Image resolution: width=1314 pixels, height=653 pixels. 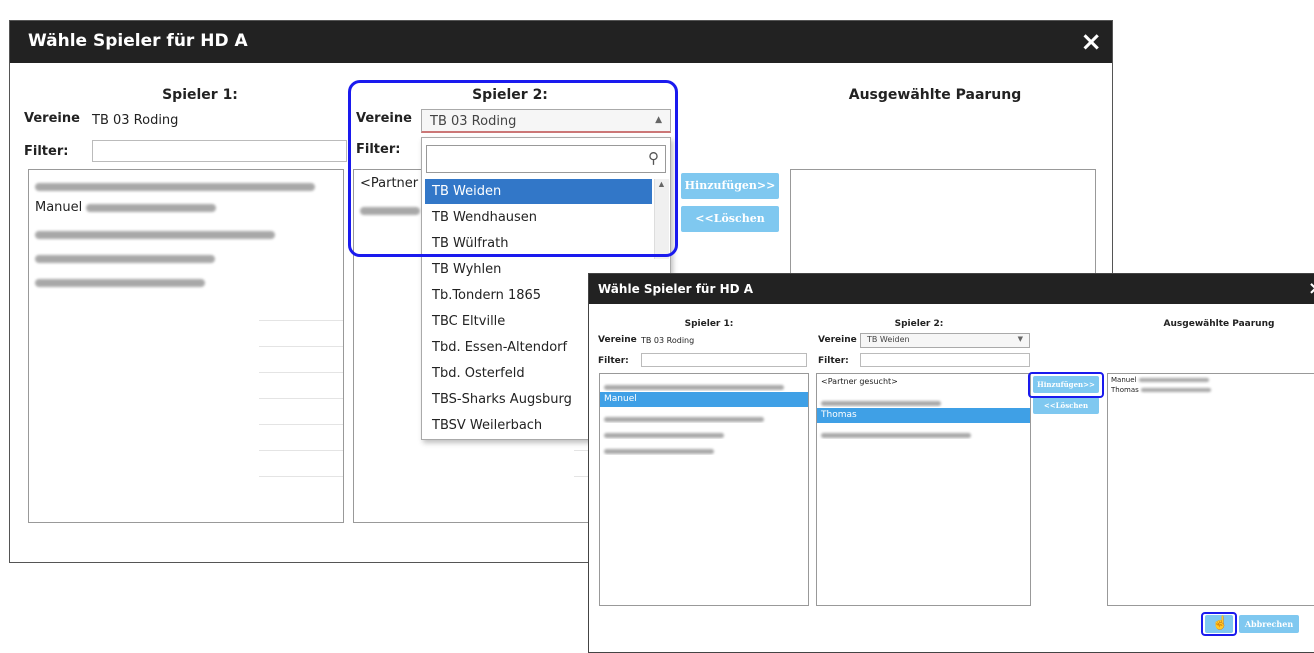 I want to click on pairing-item: Thomas, so click(x=1211, y=391).